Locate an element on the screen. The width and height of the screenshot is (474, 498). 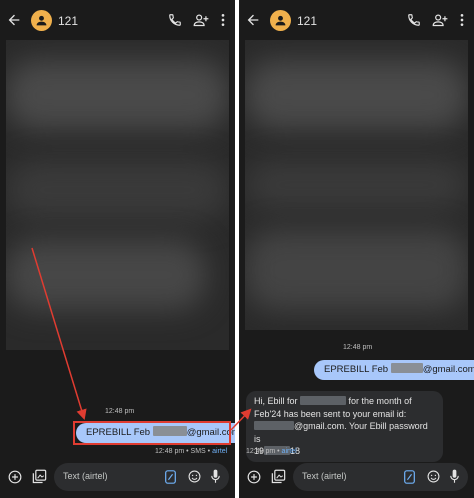
annotation-arrow-right is located at coordinates (241, 419).